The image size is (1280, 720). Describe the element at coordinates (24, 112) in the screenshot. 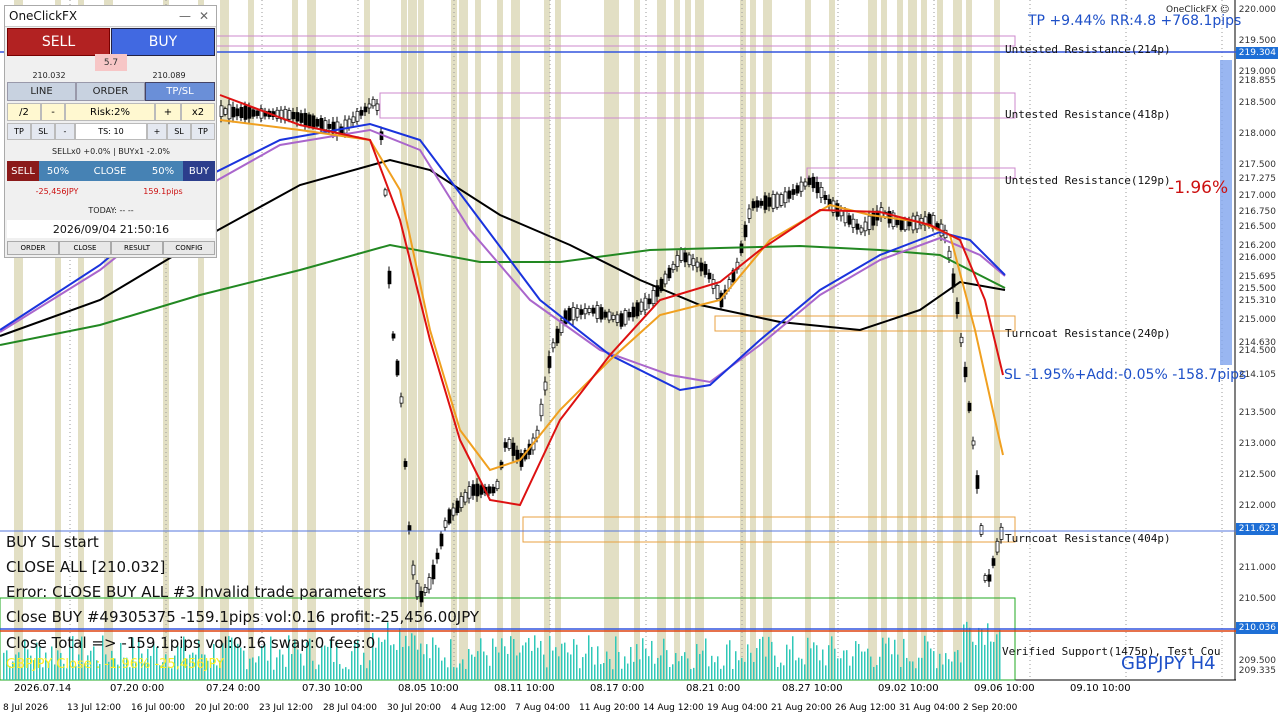

I see `half-button: /2` at that location.